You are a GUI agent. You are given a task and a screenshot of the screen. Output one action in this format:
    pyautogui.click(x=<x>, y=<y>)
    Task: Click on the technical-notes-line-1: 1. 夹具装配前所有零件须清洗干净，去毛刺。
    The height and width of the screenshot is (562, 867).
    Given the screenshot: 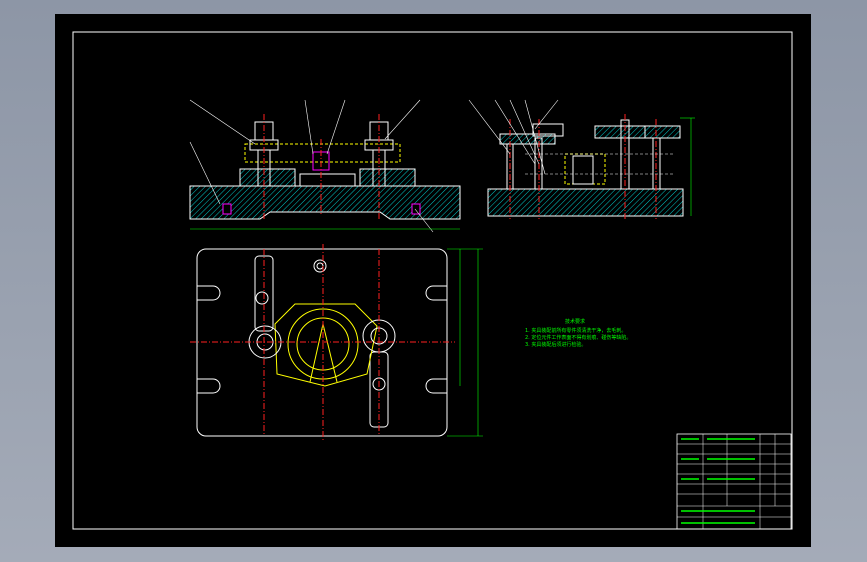 What is the action you would take?
    pyautogui.click(x=576, y=331)
    